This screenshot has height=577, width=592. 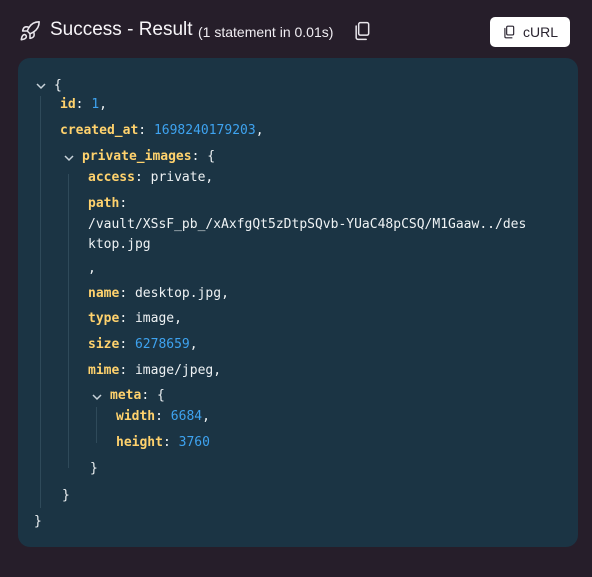 I want to click on json-field-id: id: 1,, so click(x=83, y=104).